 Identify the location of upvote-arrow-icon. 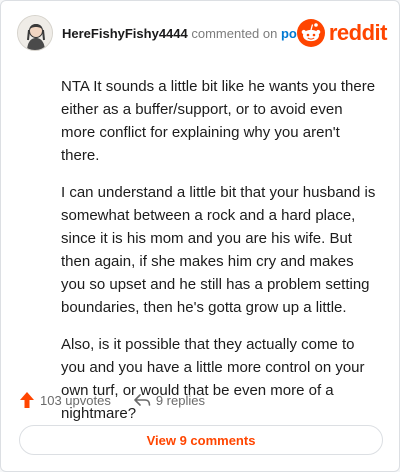
(27, 400).